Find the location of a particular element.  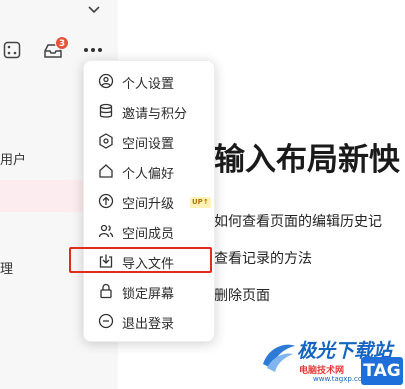

menu-item-space-members: 空间成员 is located at coordinates (150, 231).